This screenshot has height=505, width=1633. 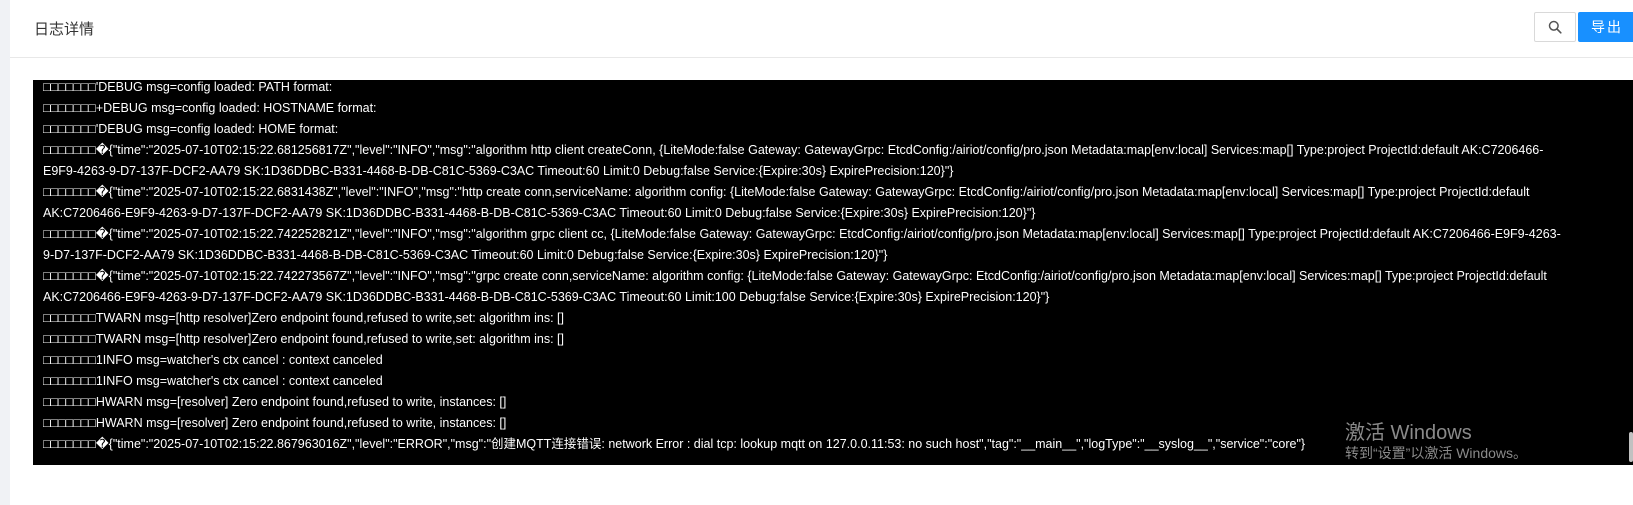 I want to click on search-button, so click(x=1555, y=27).